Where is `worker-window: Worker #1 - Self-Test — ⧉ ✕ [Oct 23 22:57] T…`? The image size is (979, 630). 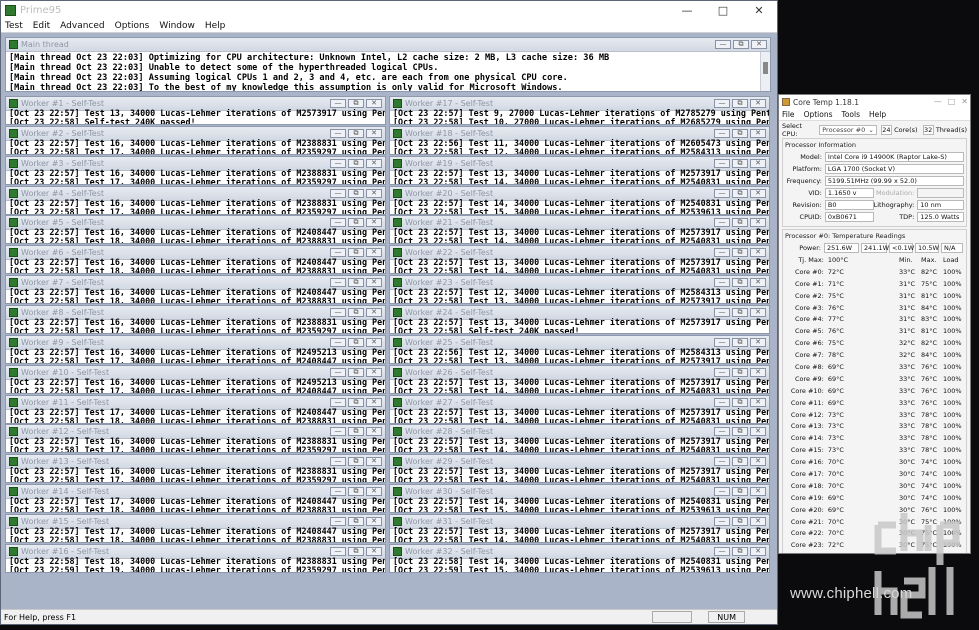
worker-window: Worker #1 - Self-Test — ⧉ ✕ [Oct 23 22:57] T… is located at coordinates (195, 110).